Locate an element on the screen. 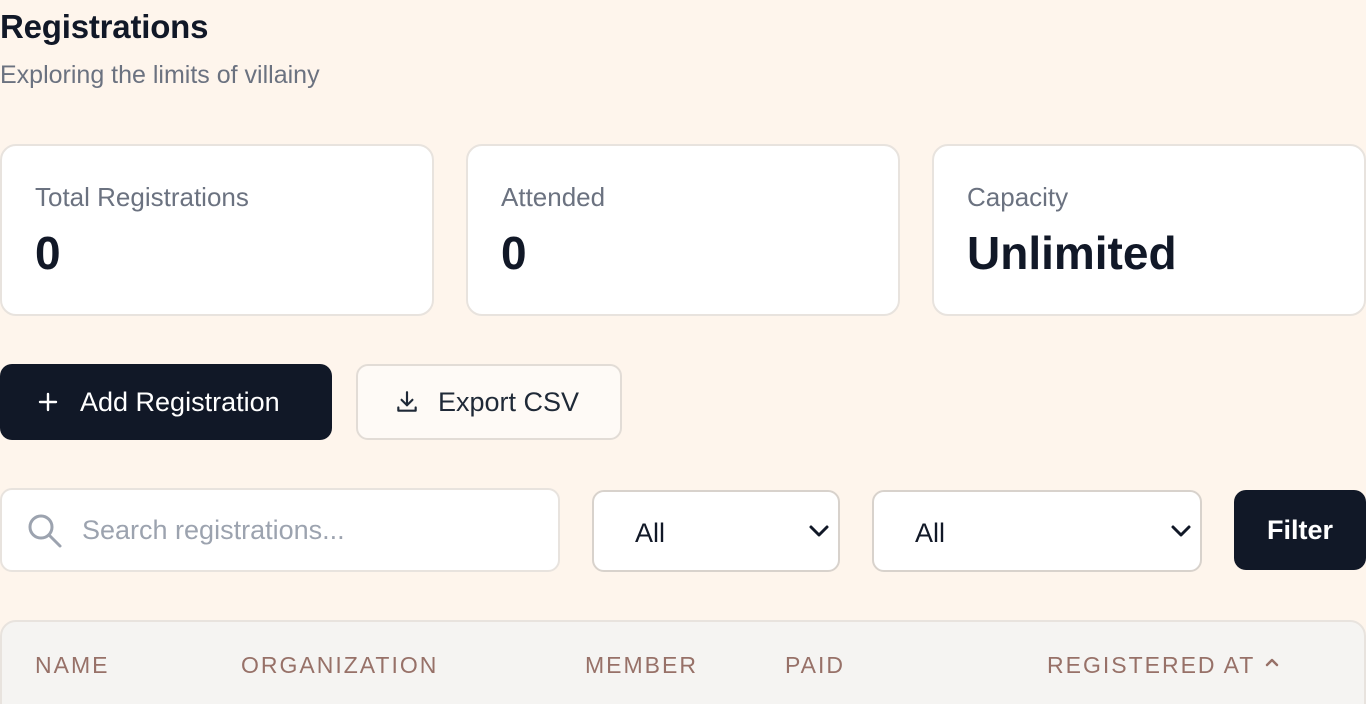  add-registration-button: Add Registration is located at coordinates (166, 402).